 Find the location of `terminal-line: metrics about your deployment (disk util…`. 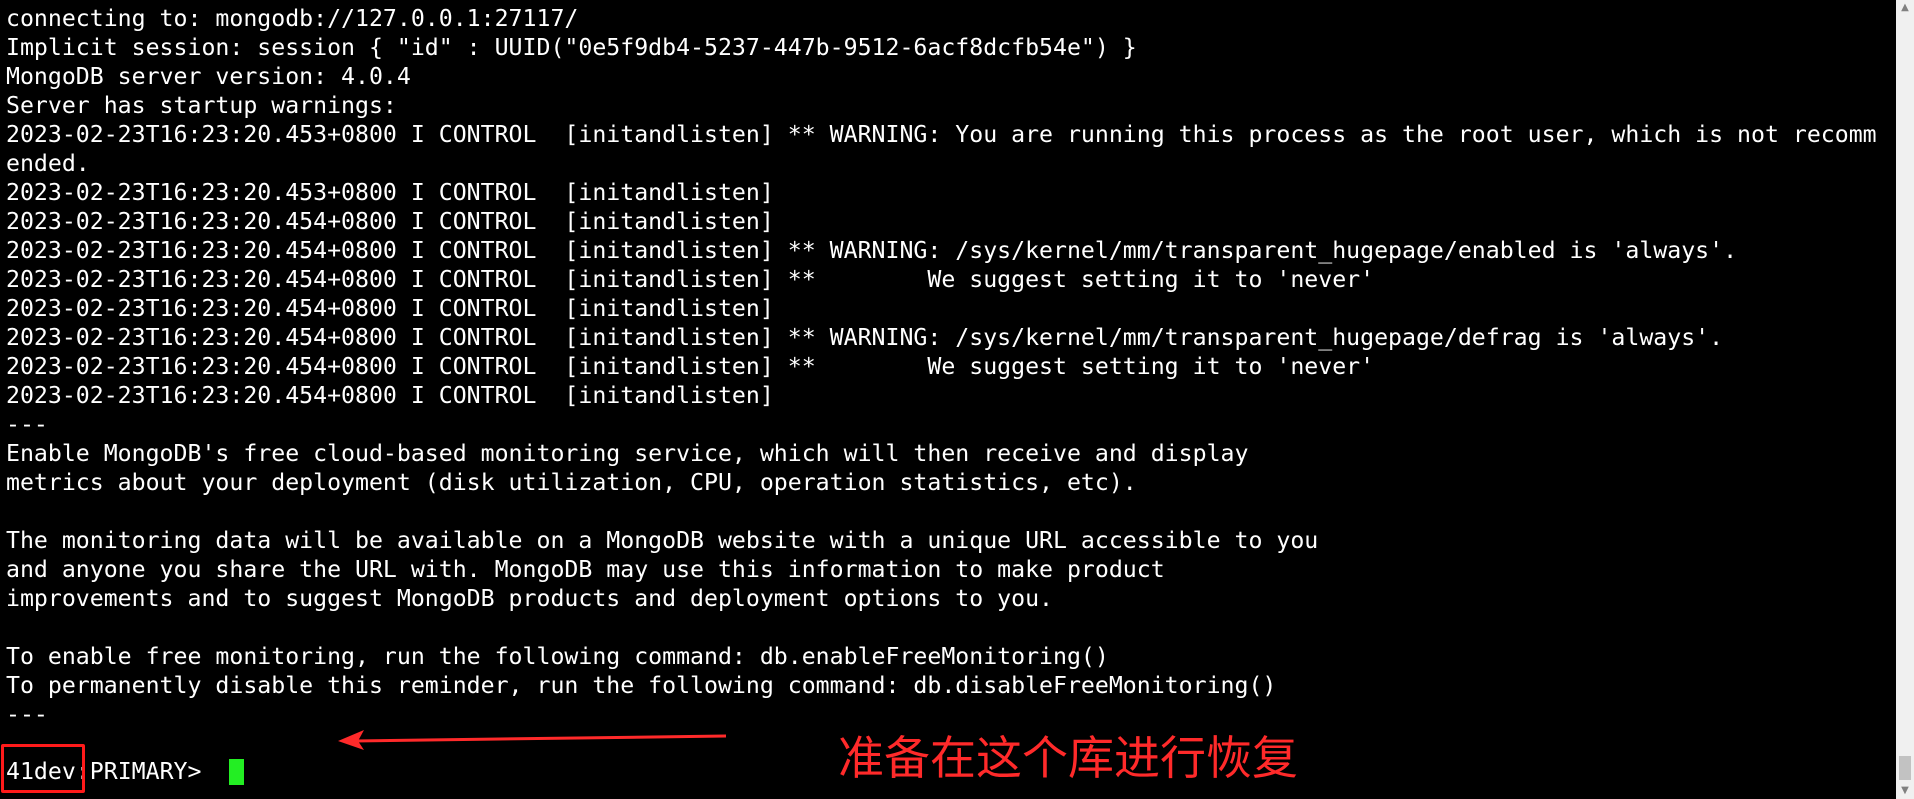

terminal-line: metrics about your deployment (disk util… is located at coordinates (571, 482).